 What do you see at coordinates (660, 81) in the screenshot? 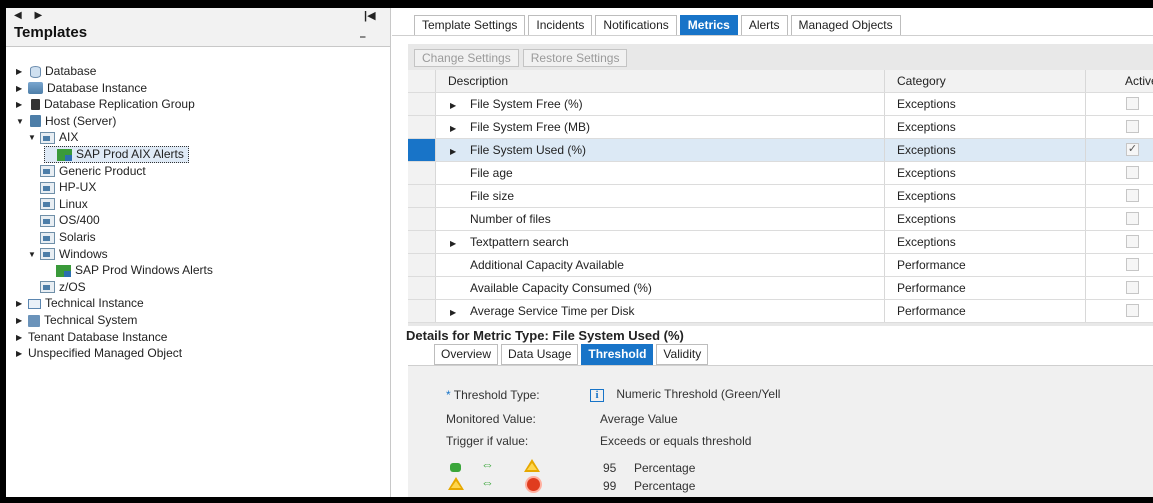
I see `column-header-description: Description` at bounding box center [660, 81].